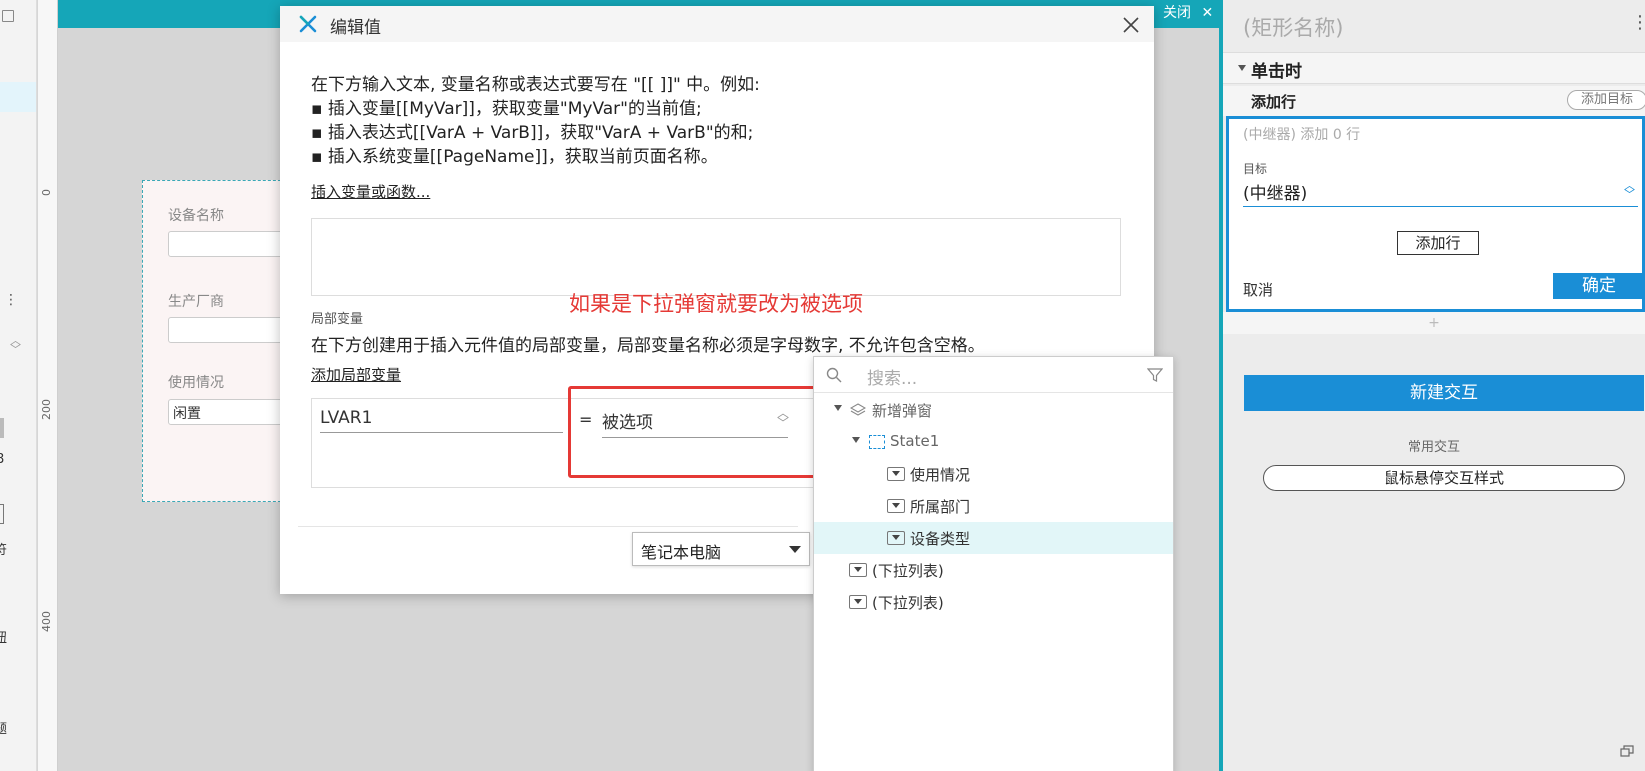 This screenshot has width=1645, height=771. What do you see at coordinates (1155, 375) in the screenshot?
I see `filter-icon` at bounding box center [1155, 375].